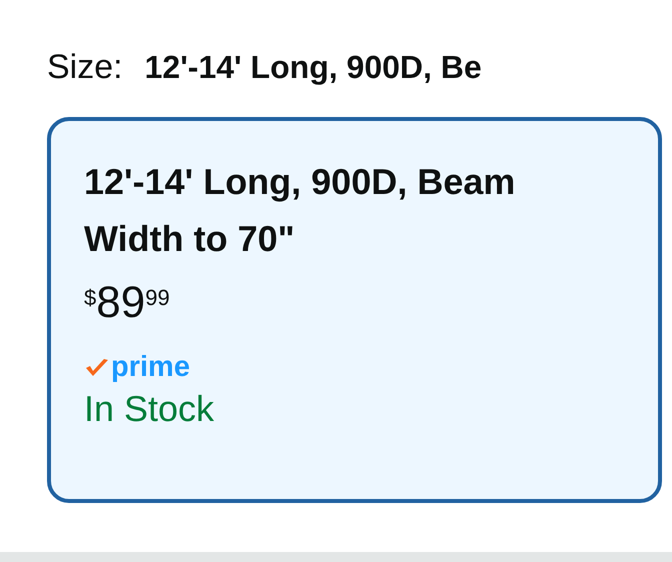 This screenshot has width=672, height=562. I want to click on availability: In Stock, so click(149, 409).